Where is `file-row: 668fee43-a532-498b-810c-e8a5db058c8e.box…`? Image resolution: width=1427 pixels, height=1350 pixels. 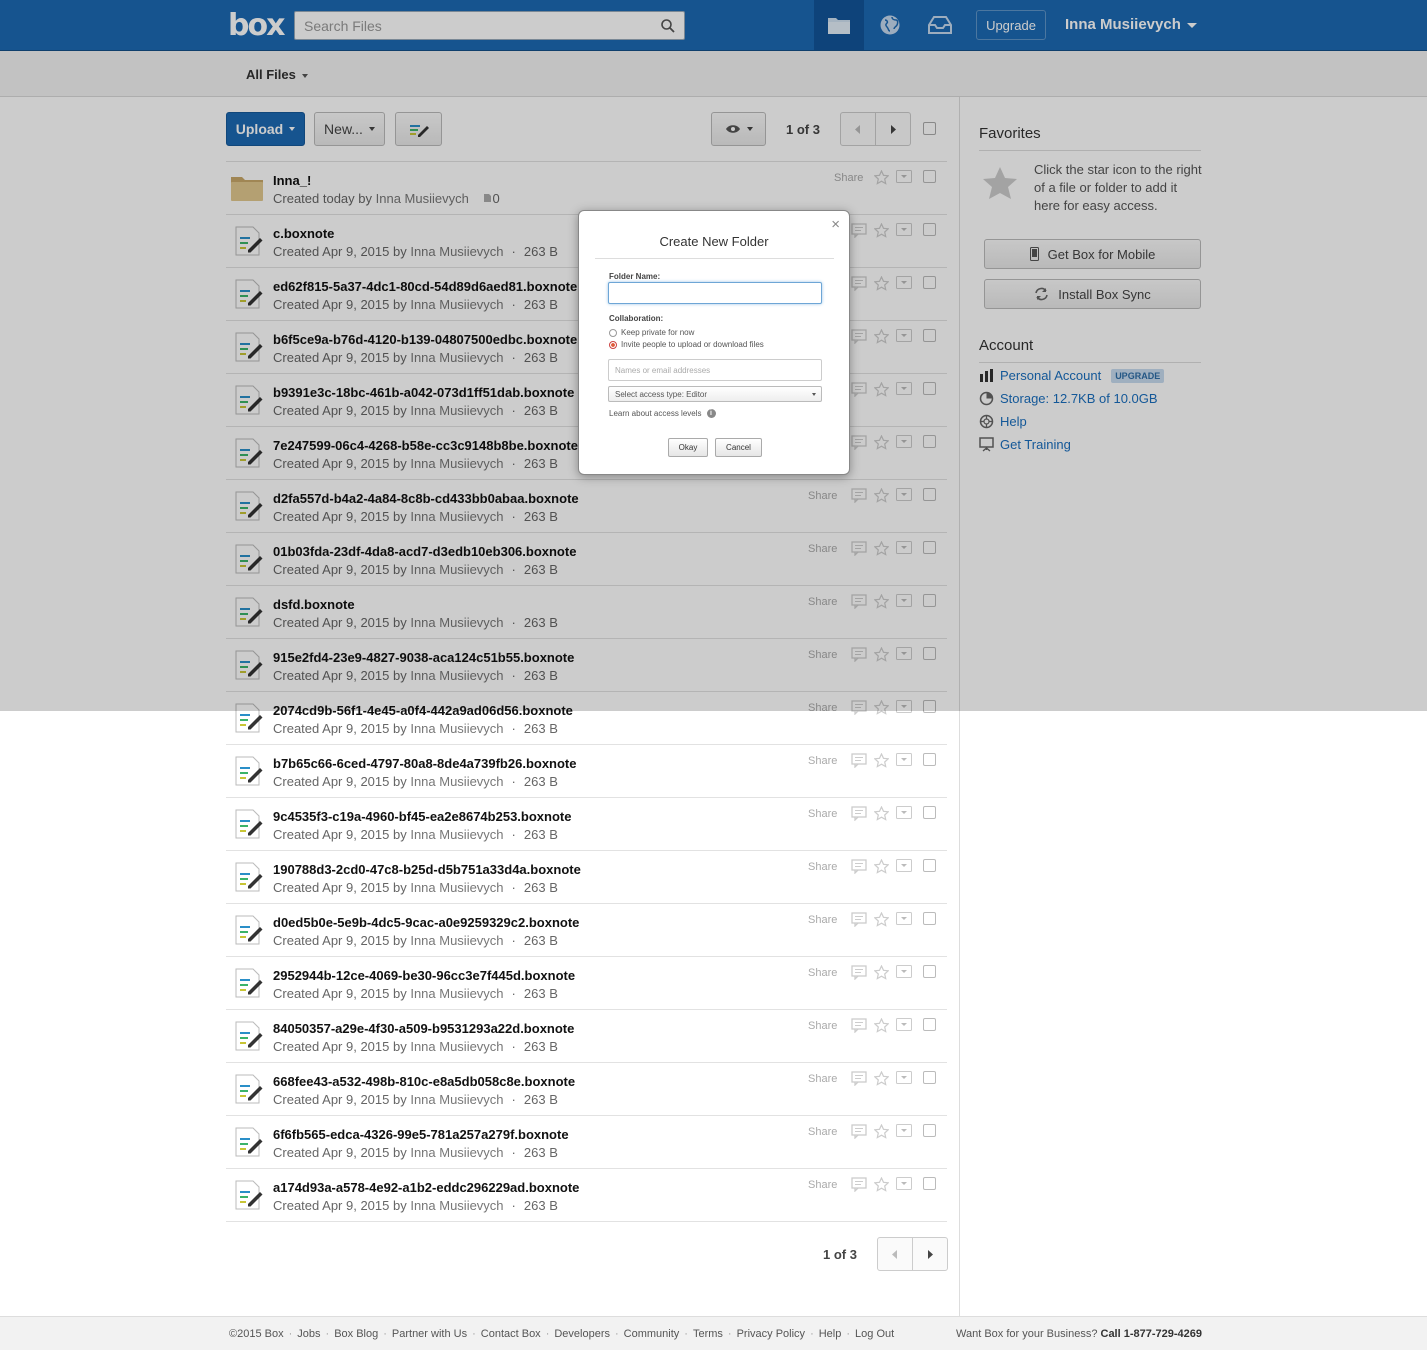
file-row: 668fee43-a532-498b-810c-e8a5db058c8e.box… is located at coordinates (586, 1089).